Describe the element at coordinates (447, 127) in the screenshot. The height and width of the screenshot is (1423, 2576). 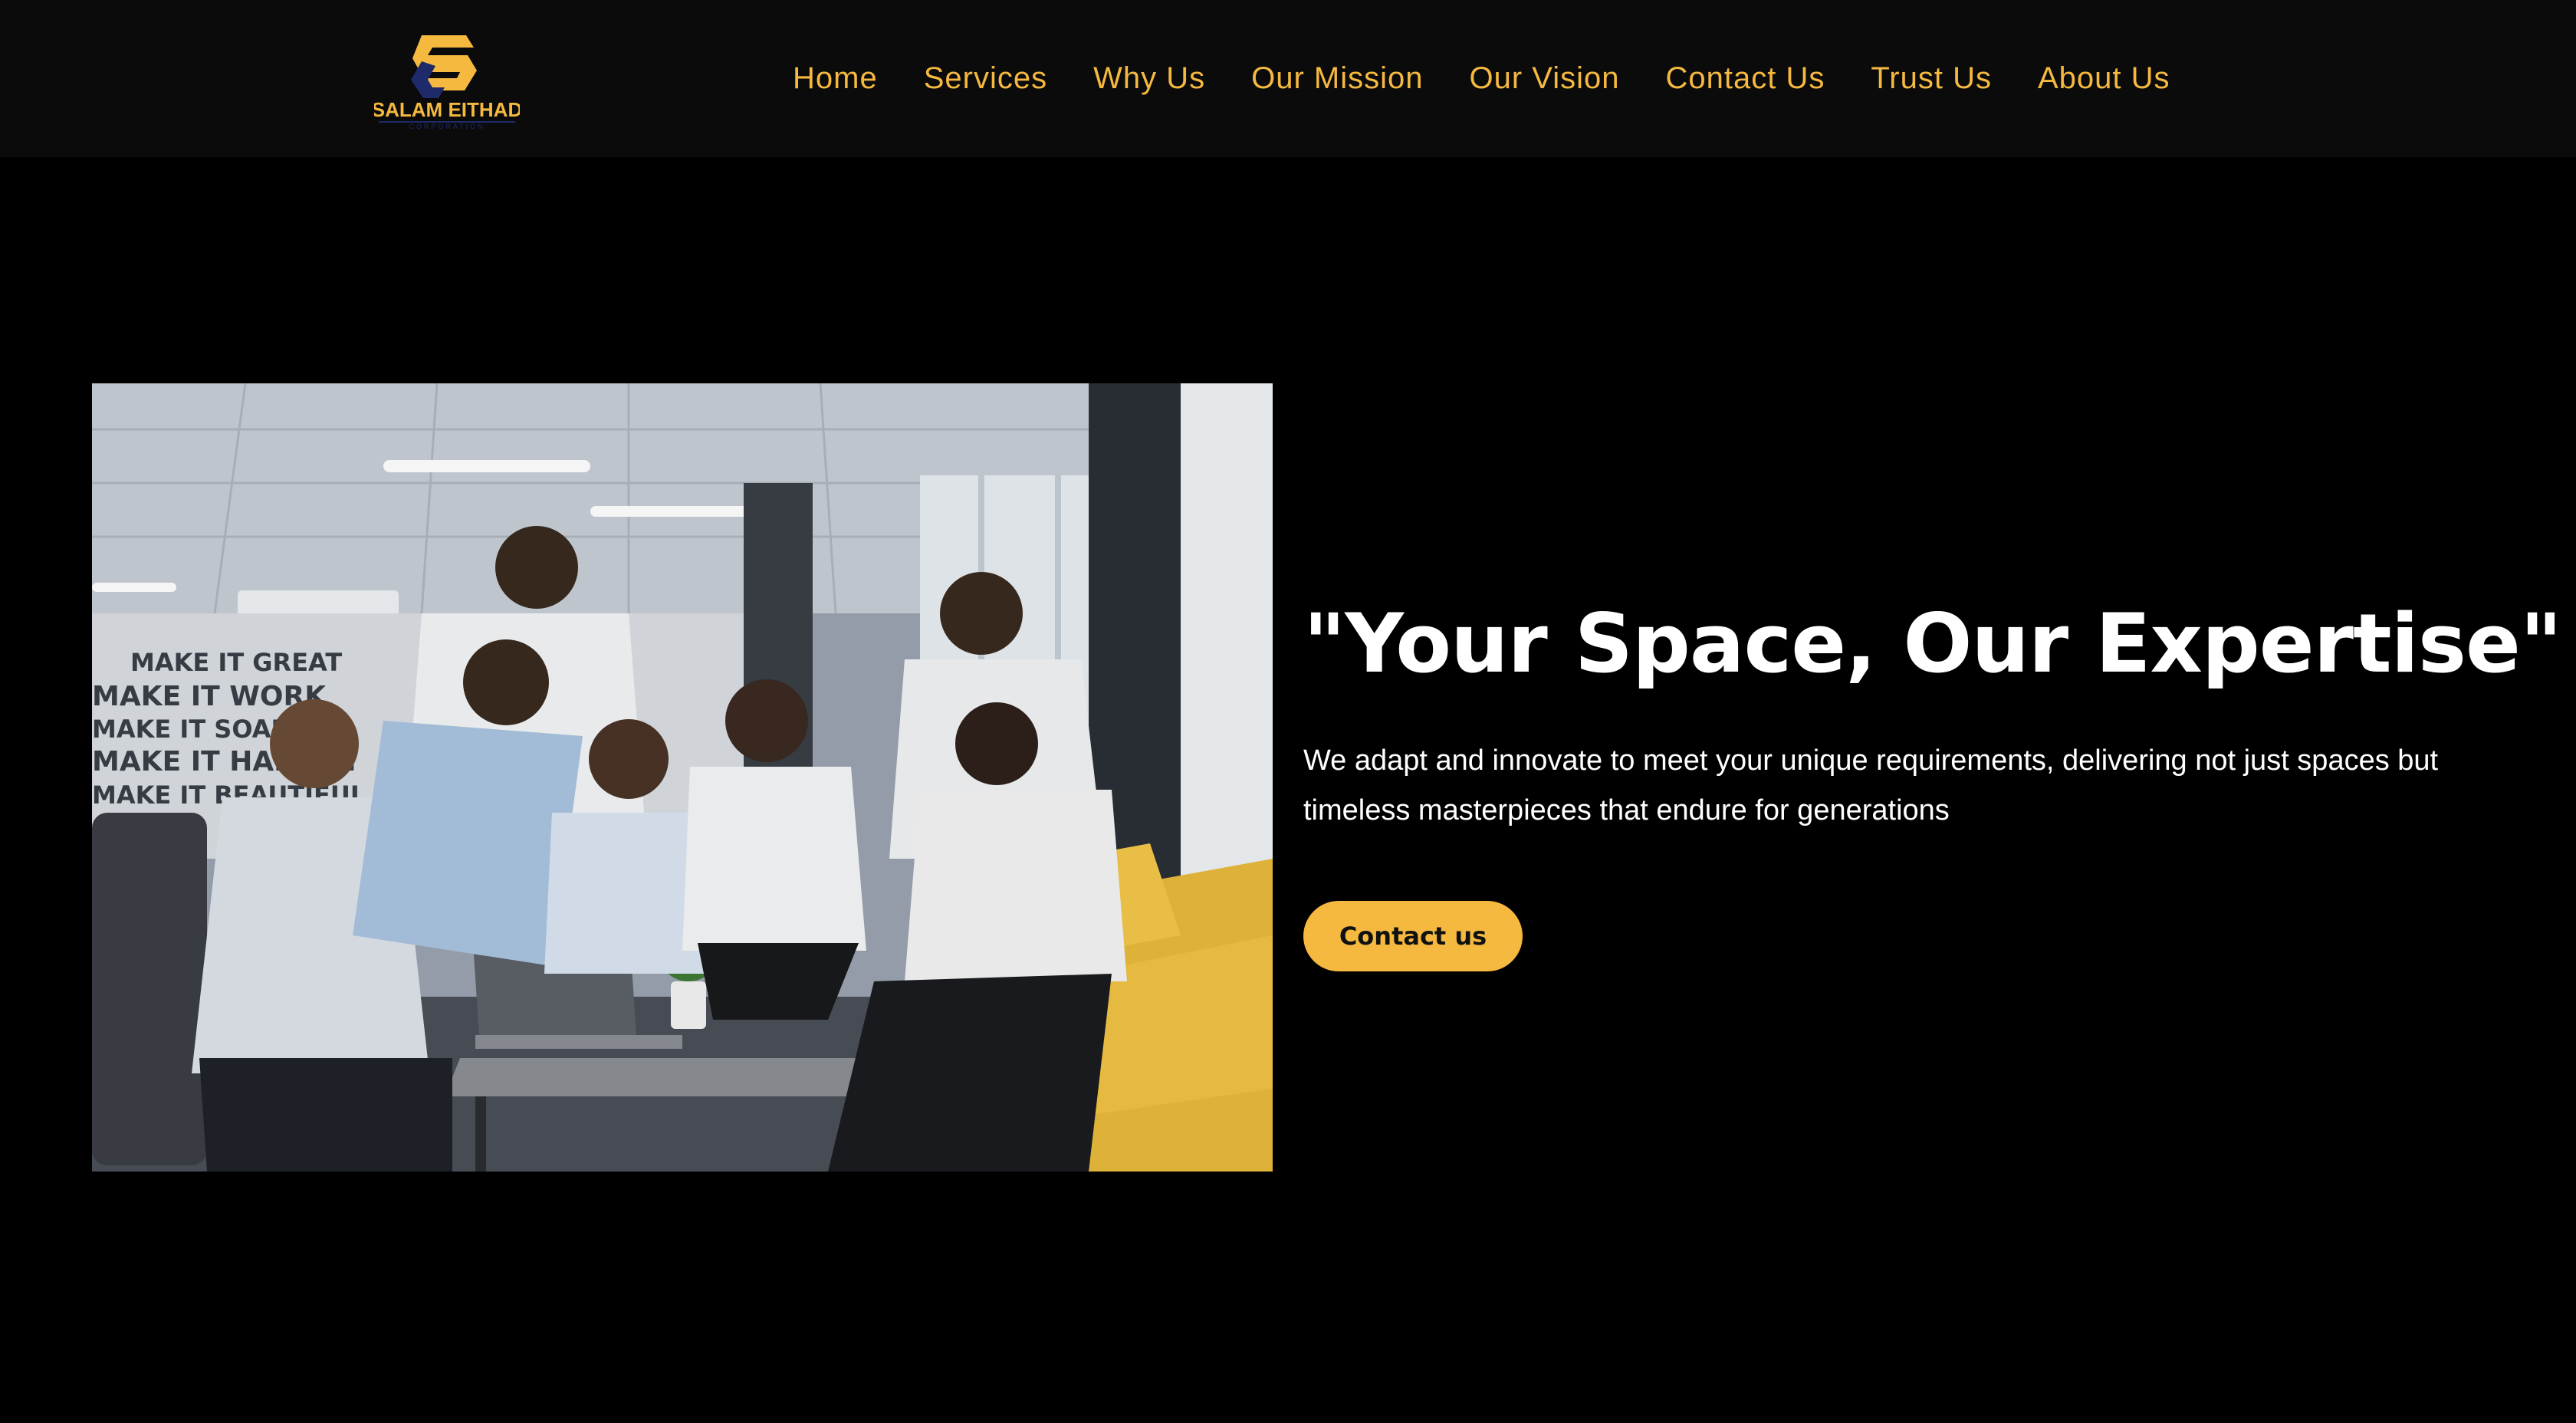
I see `logo-tagline: CORPORATION` at that location.